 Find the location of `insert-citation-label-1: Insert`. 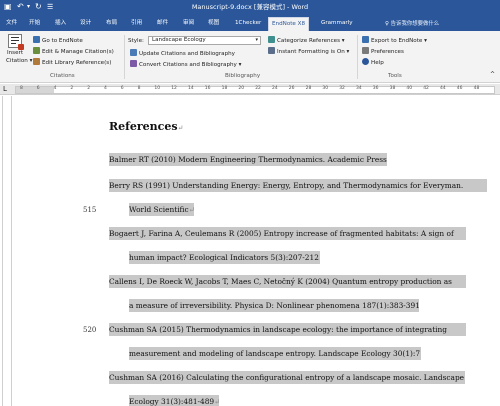

insert-citation-label-1: Insert is located at coordinates (15, 53).